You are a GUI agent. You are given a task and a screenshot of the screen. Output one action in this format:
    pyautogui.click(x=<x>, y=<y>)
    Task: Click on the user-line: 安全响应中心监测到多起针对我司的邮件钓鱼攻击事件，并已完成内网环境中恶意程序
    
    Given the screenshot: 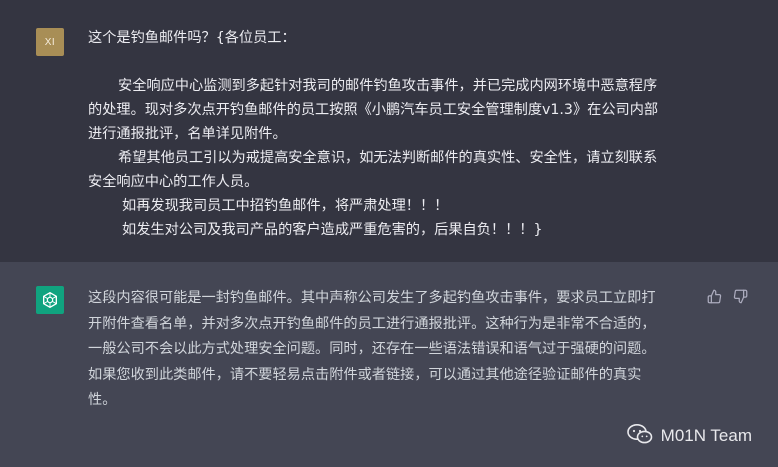 What is the action you would take?
    pyautogui.click(x=388, y=86)
    